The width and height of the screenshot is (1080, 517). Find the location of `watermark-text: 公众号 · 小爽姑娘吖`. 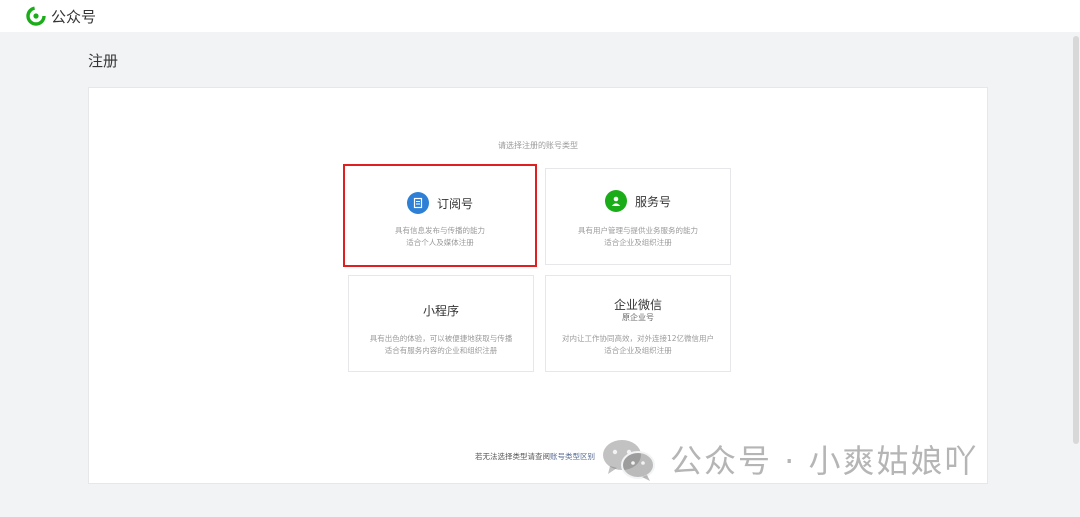

watermark-text: 公众号 · 小爽姑娘吖 is located at coordinates (824, 461).